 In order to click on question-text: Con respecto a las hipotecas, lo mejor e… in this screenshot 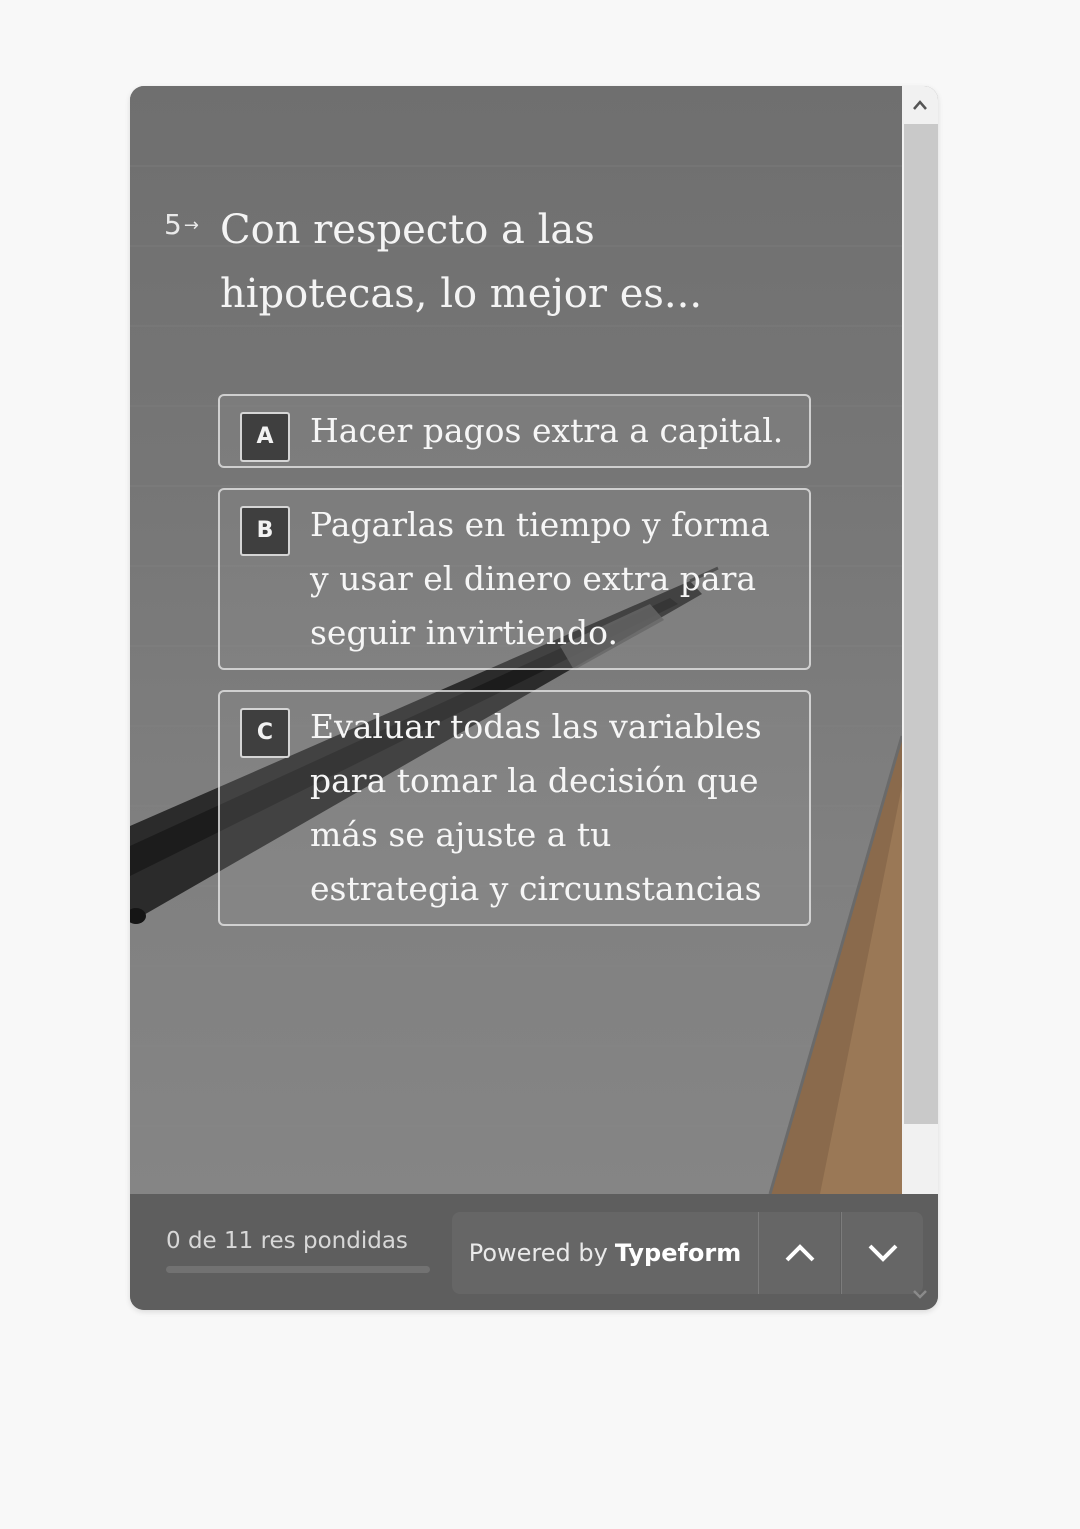, I will do `click(461, 262)`.